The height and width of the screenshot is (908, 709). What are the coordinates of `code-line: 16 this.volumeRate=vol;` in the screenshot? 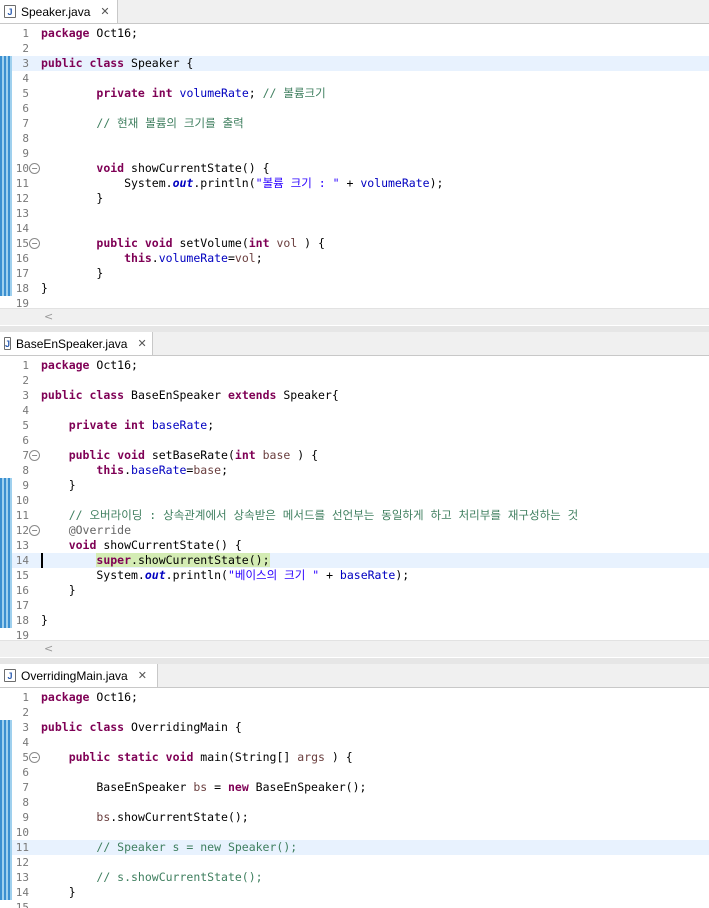 It's located at (354, 258).